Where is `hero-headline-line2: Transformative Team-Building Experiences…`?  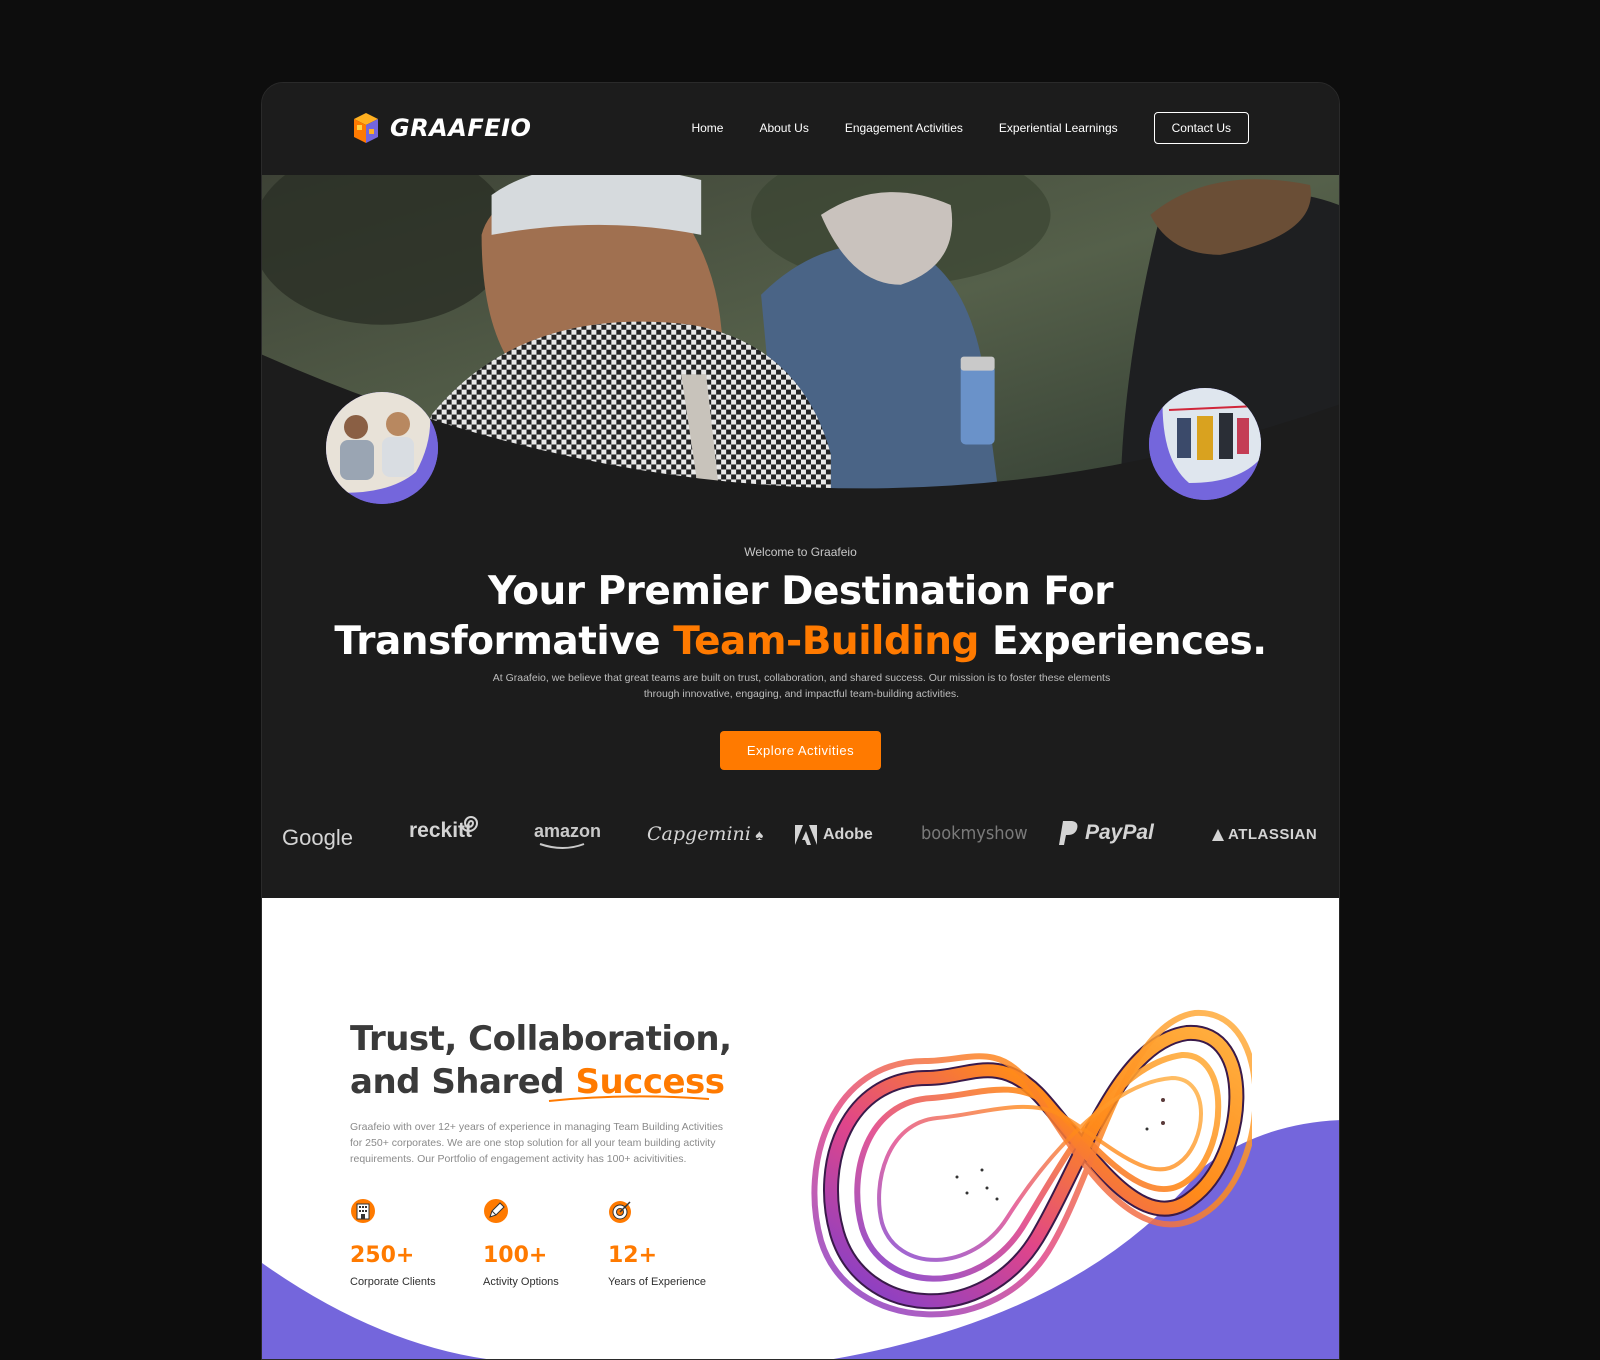 hero-headline-line2: Transformative Team-Building Experiences… is located at coordinates (800, 642).